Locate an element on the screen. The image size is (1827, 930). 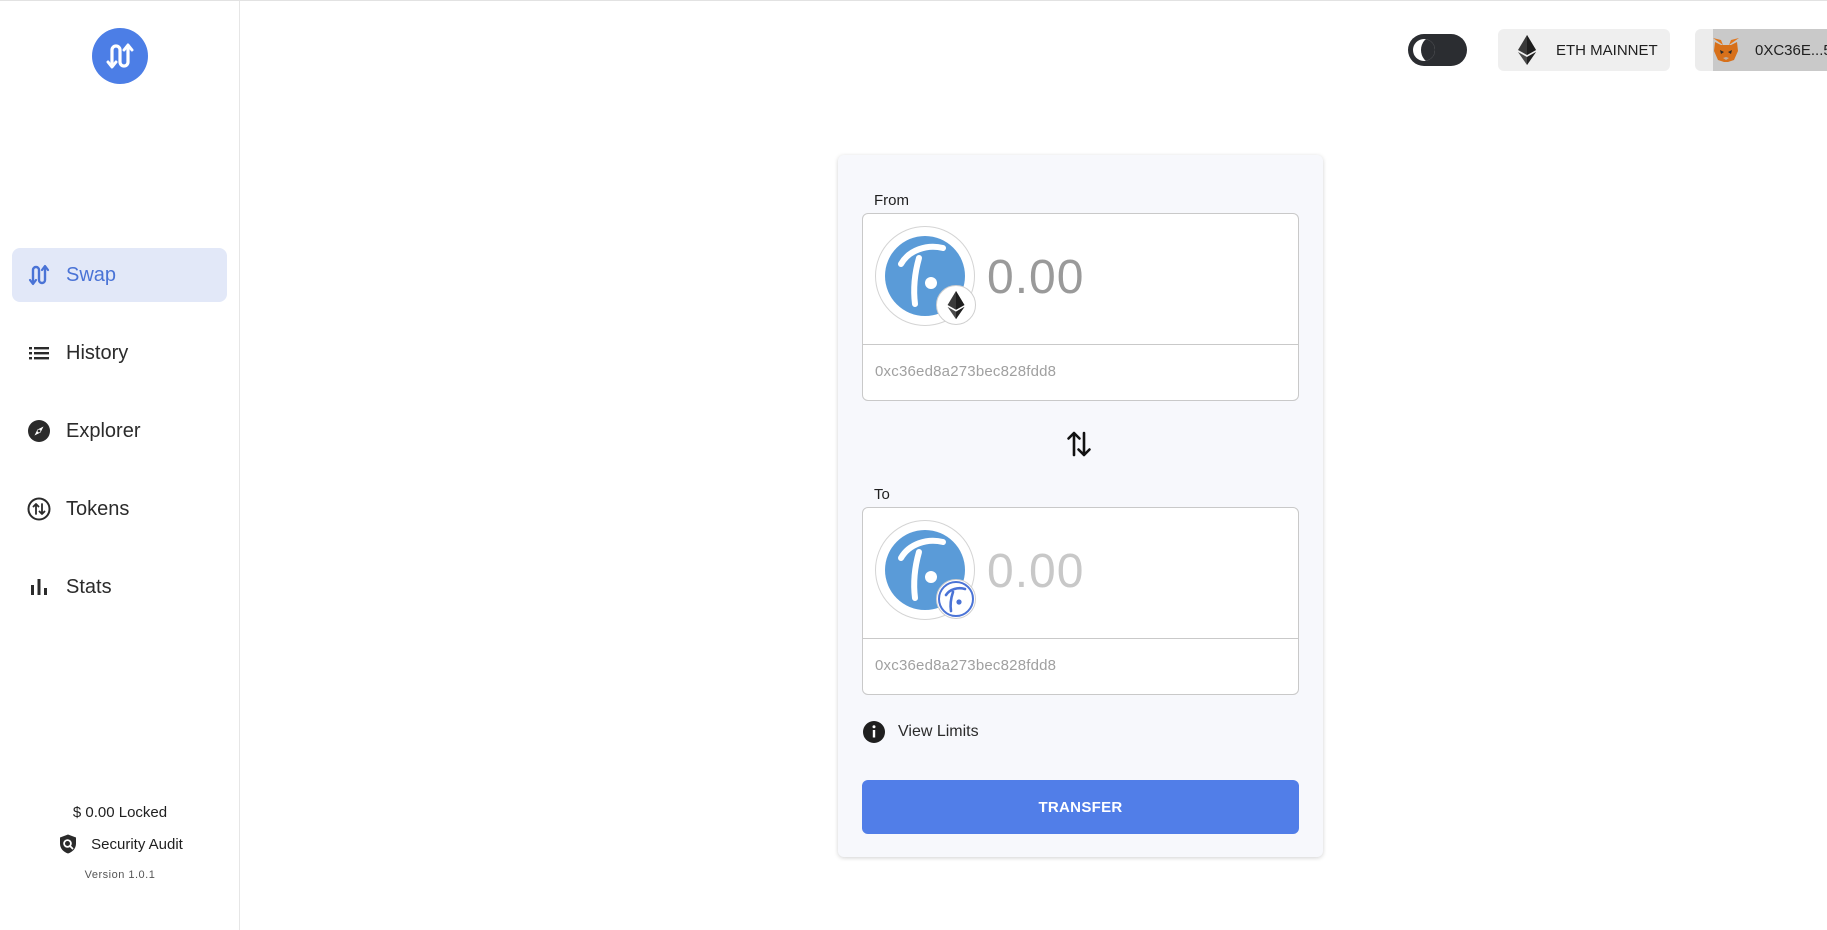
swap-vertical-icon is located at coordinates (1079, 444).